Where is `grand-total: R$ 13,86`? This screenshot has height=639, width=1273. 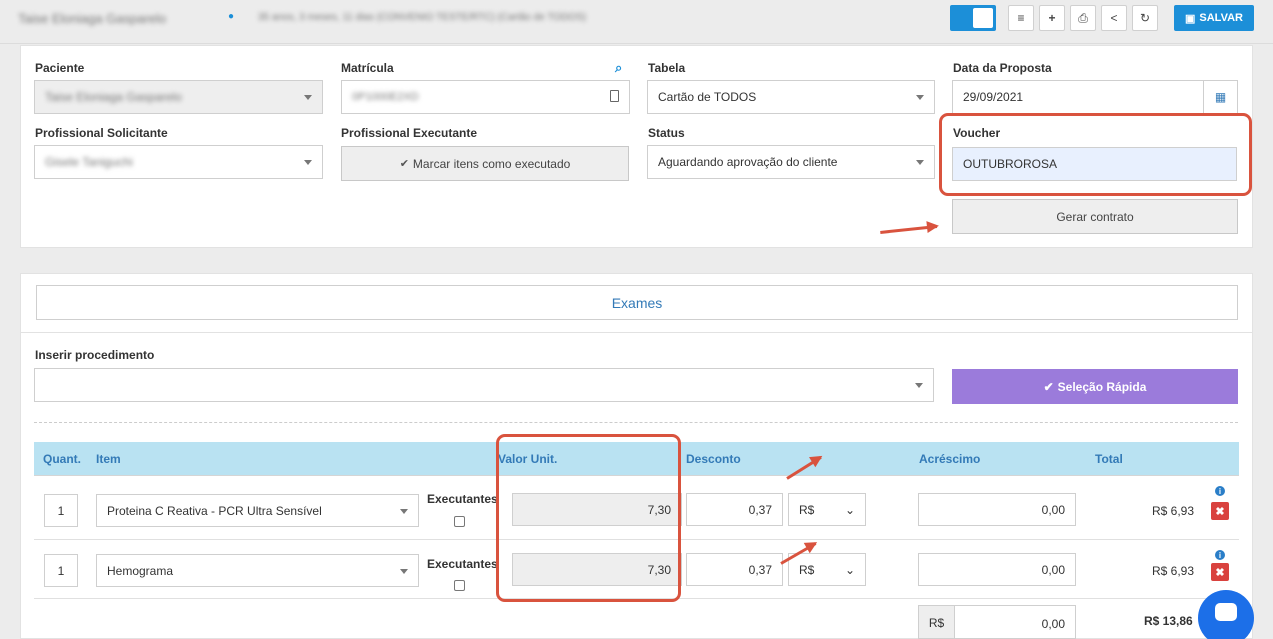
grand-total: R$ 13,86 is located at coordinates (1168, 621).